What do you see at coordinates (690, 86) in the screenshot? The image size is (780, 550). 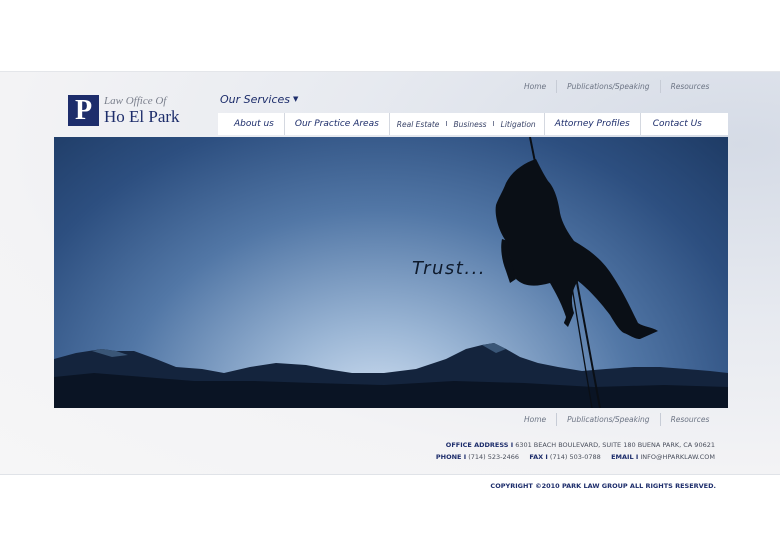 I see `top-link-resources: Resources` at bounding box center [690, 86].